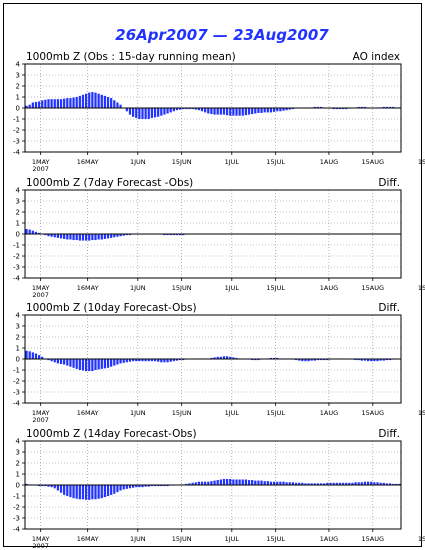  Describe the element at coordinates (111, 434) in the screenshot. I see `panel-title: 1000mb Z (14day Forecast-Obs)` at that location.